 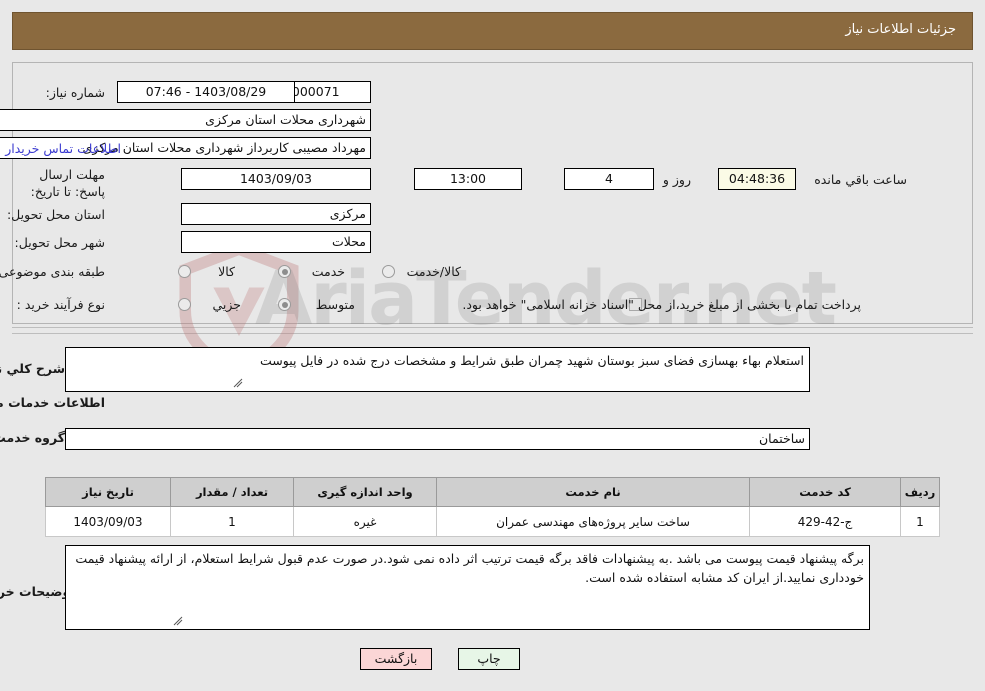 What do you see at coordinates (492, 327) in the screenshot?
I see `divider-top` at bounding box center [492, 327].